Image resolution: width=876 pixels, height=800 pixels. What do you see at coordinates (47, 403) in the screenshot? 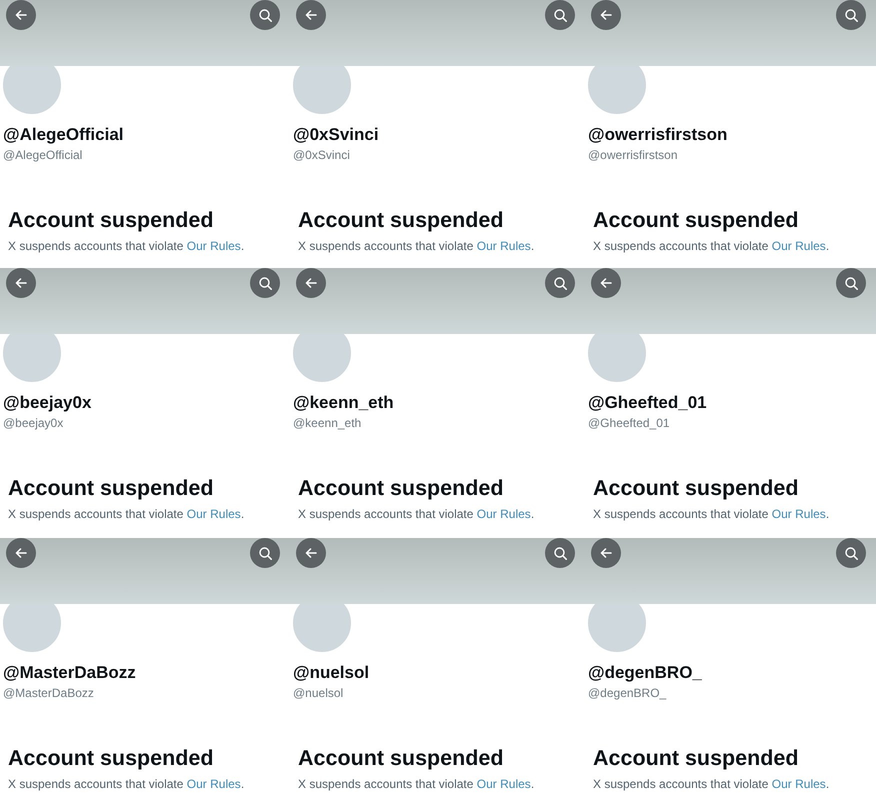
I see `display-name: @beejay0x` at bounding box center [47, 403].